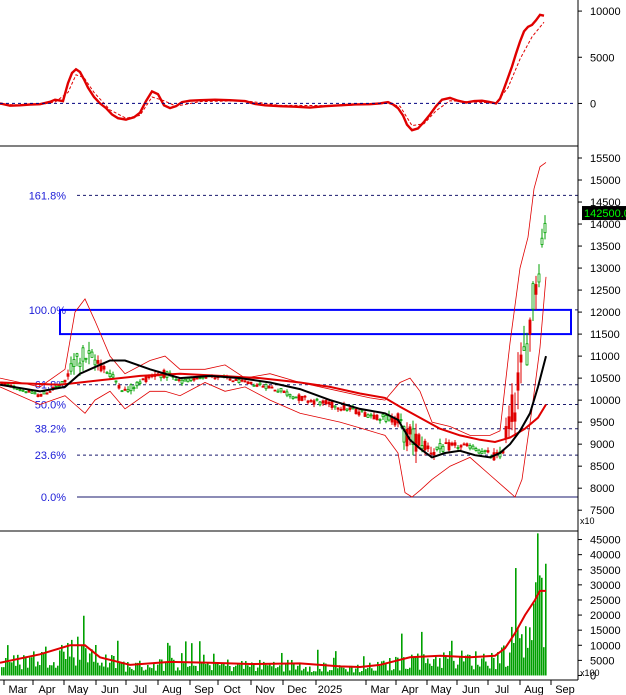  Describe the element at coordinates (605, 225) in the screenshot. I see `price-tick-label: 14000` at that location.